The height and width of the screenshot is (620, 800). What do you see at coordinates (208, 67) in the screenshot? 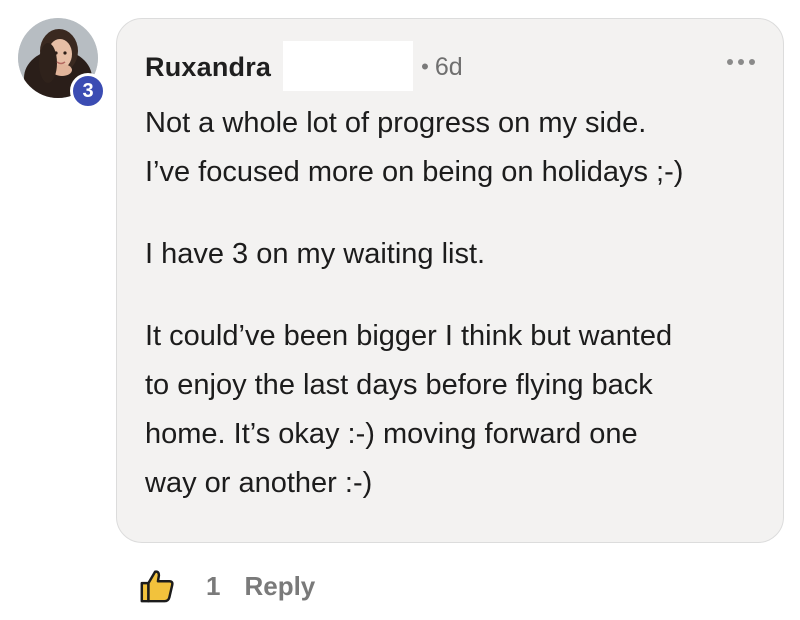
I see `author-name: Ruxandra` at bounding box center [208, 67].